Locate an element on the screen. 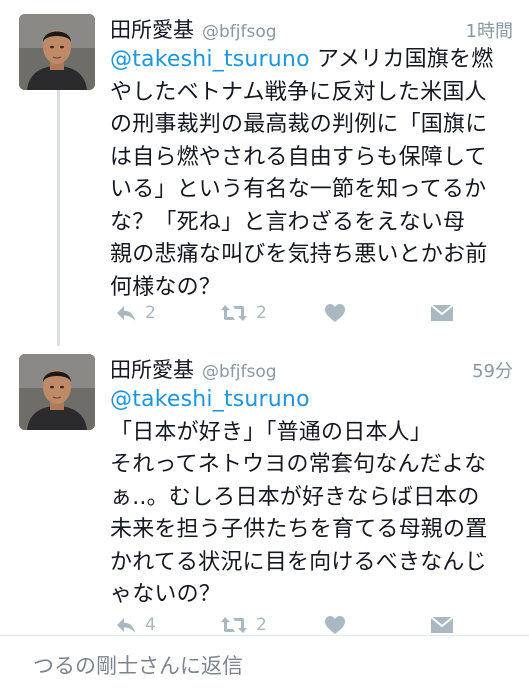 This screenshot has height=700, width=529. tweet-text-line: @takeshi_tsuruno アメリカ国旗を燃 is located at coordinates (312, 60).